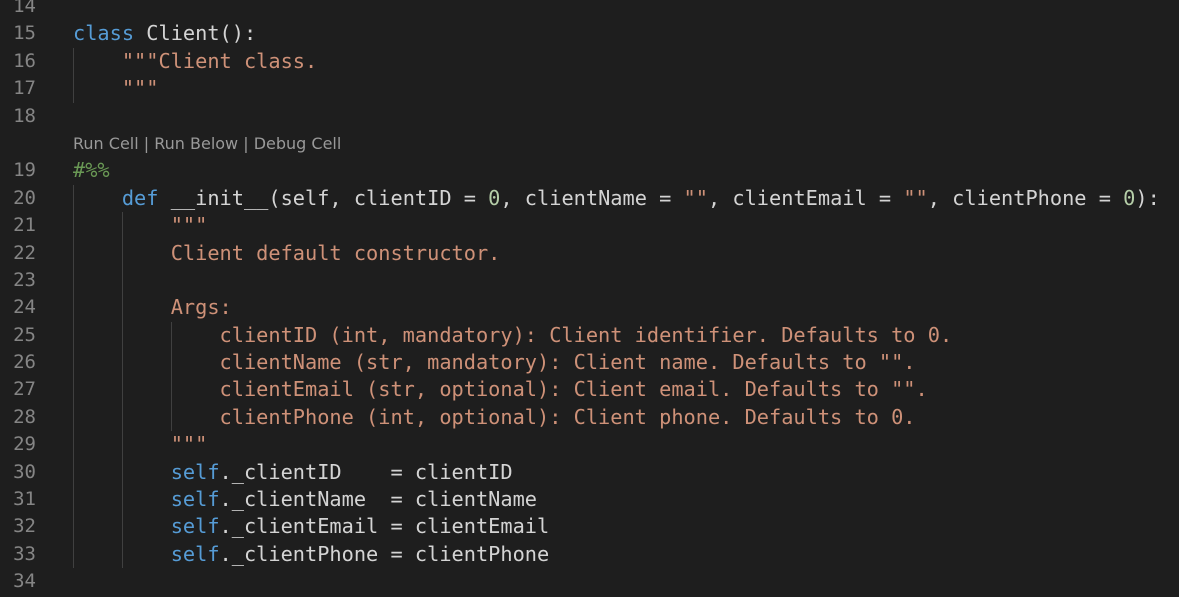  Describe the element at coordinates (589, 253) in the screenshot. I see `code-line: 22 Client default constructor.` at that location.